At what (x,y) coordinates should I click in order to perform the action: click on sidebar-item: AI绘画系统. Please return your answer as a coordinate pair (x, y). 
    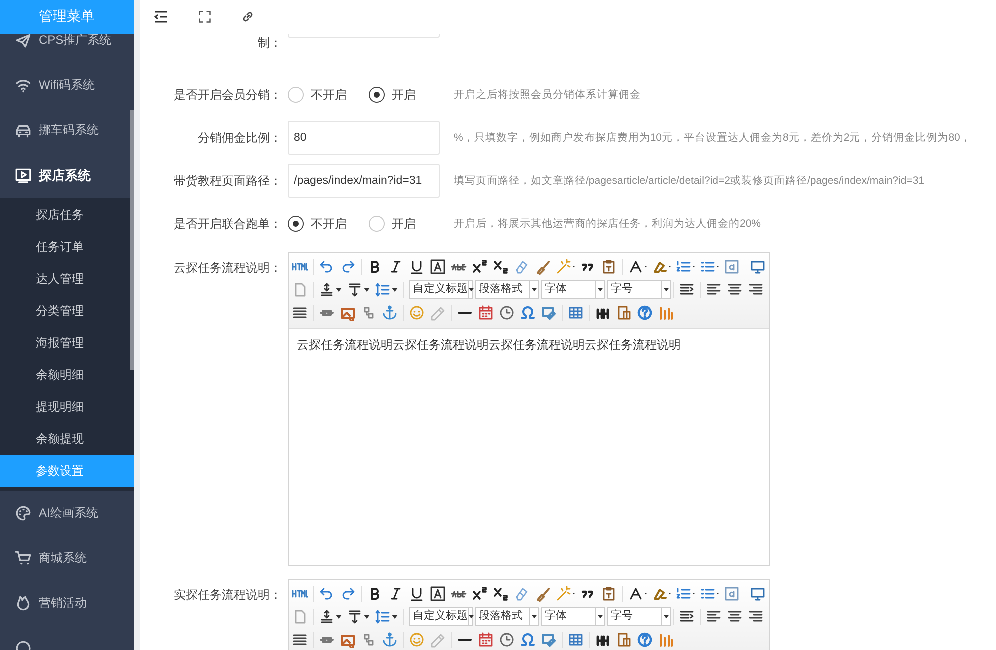
    Looking at the image, I should click on (67, 513).